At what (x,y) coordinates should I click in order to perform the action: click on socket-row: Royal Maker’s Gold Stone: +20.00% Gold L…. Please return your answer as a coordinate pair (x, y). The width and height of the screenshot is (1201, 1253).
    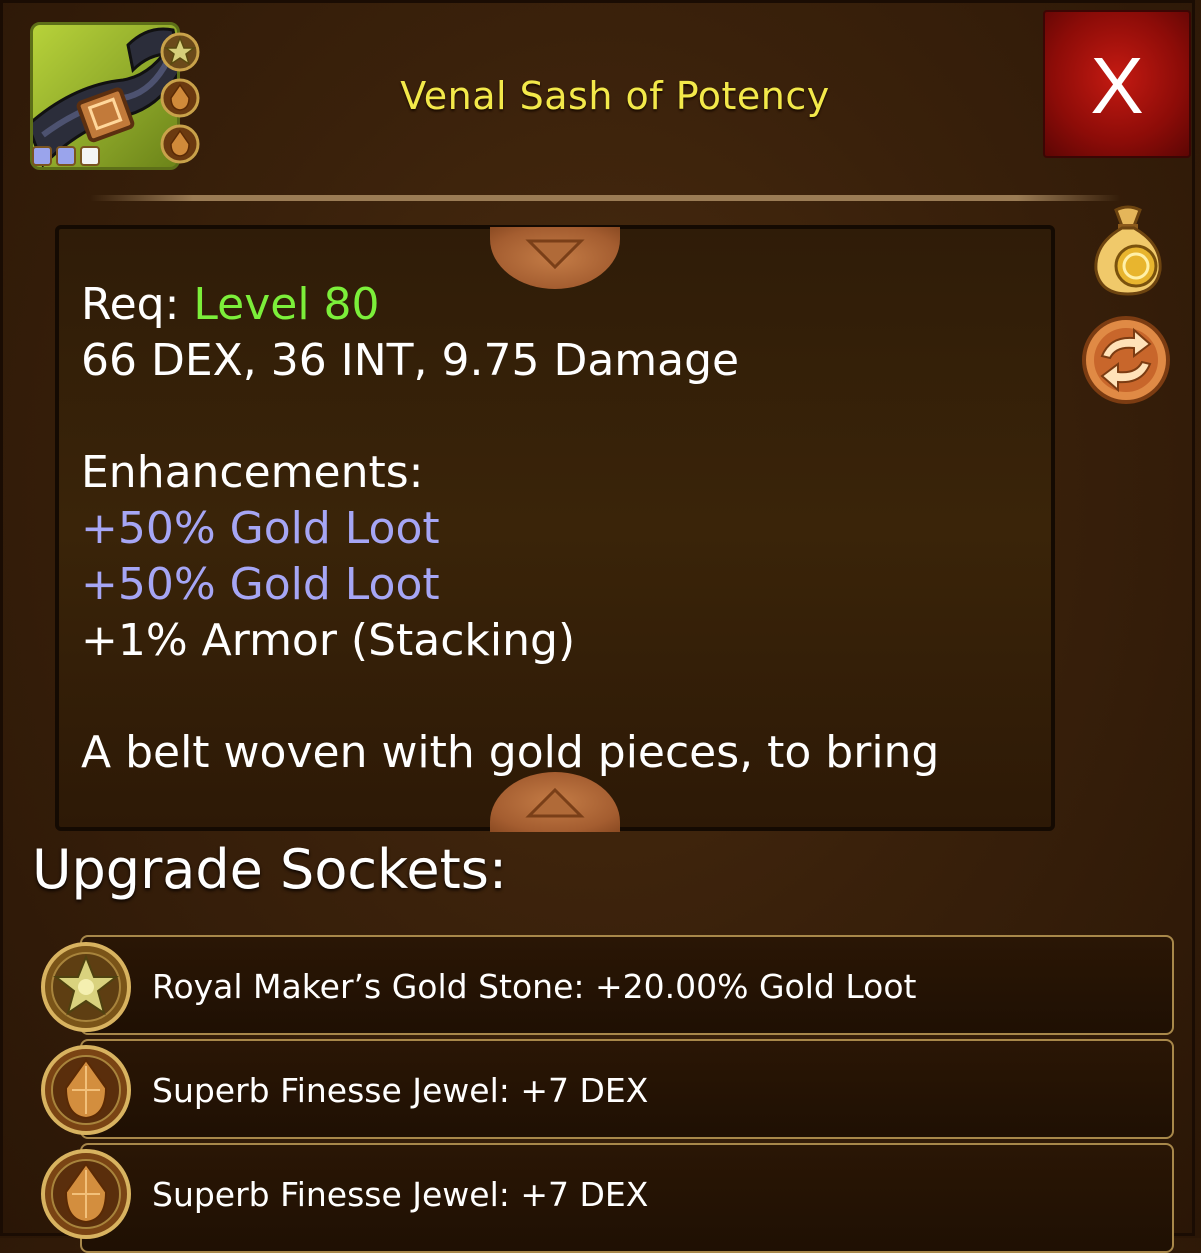
    Looking at the image, I should click on (627, 985).